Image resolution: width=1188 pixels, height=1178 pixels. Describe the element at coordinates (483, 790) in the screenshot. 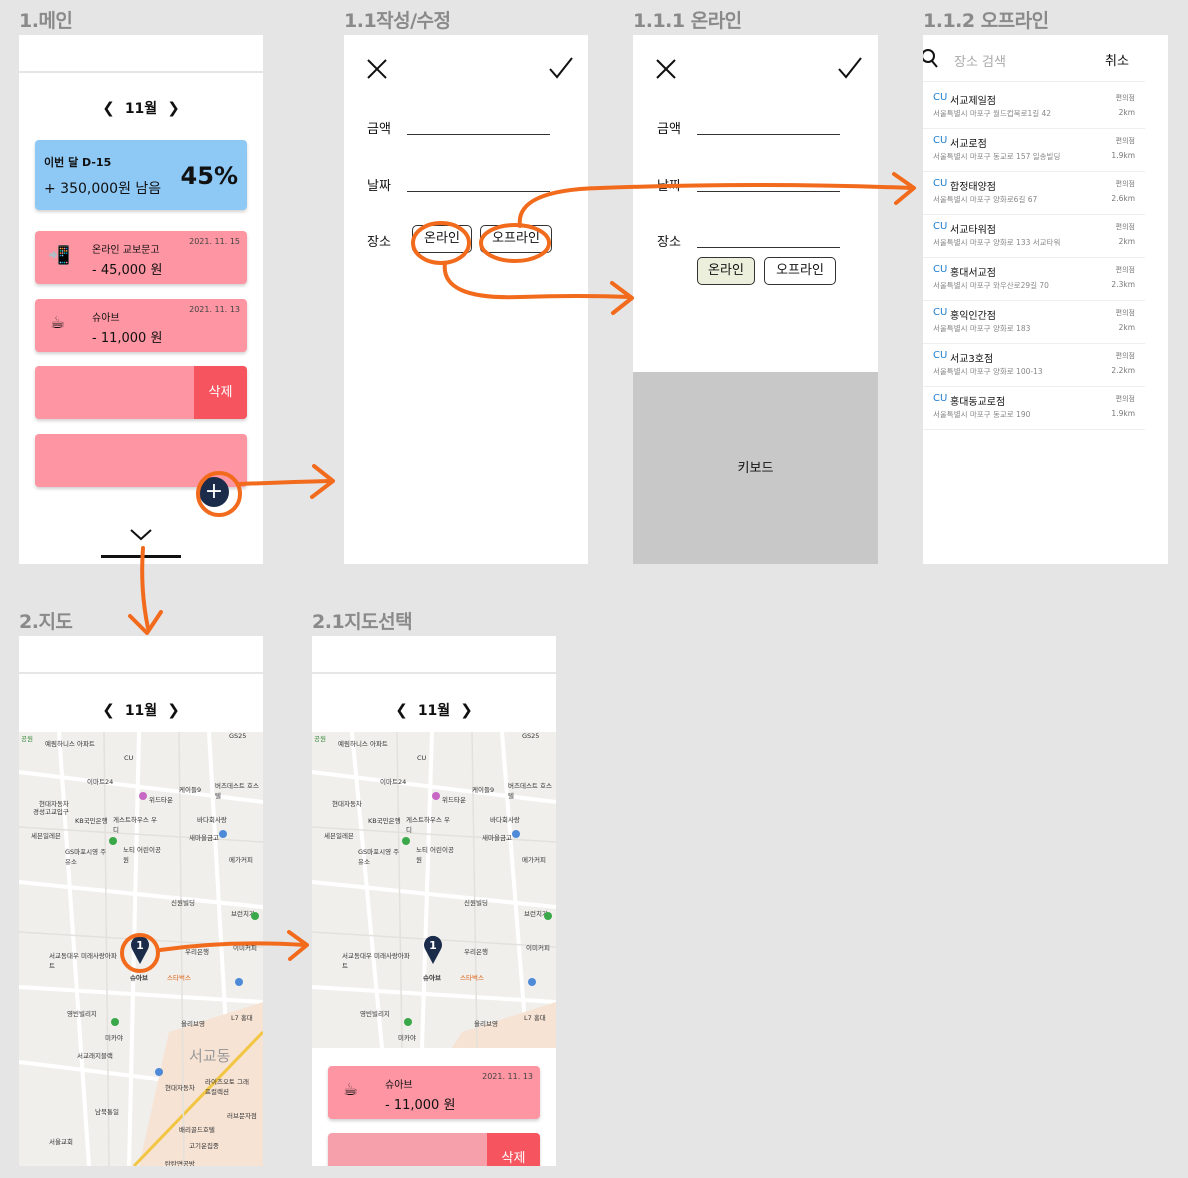

I see `map-label: 케이들9` at that location.